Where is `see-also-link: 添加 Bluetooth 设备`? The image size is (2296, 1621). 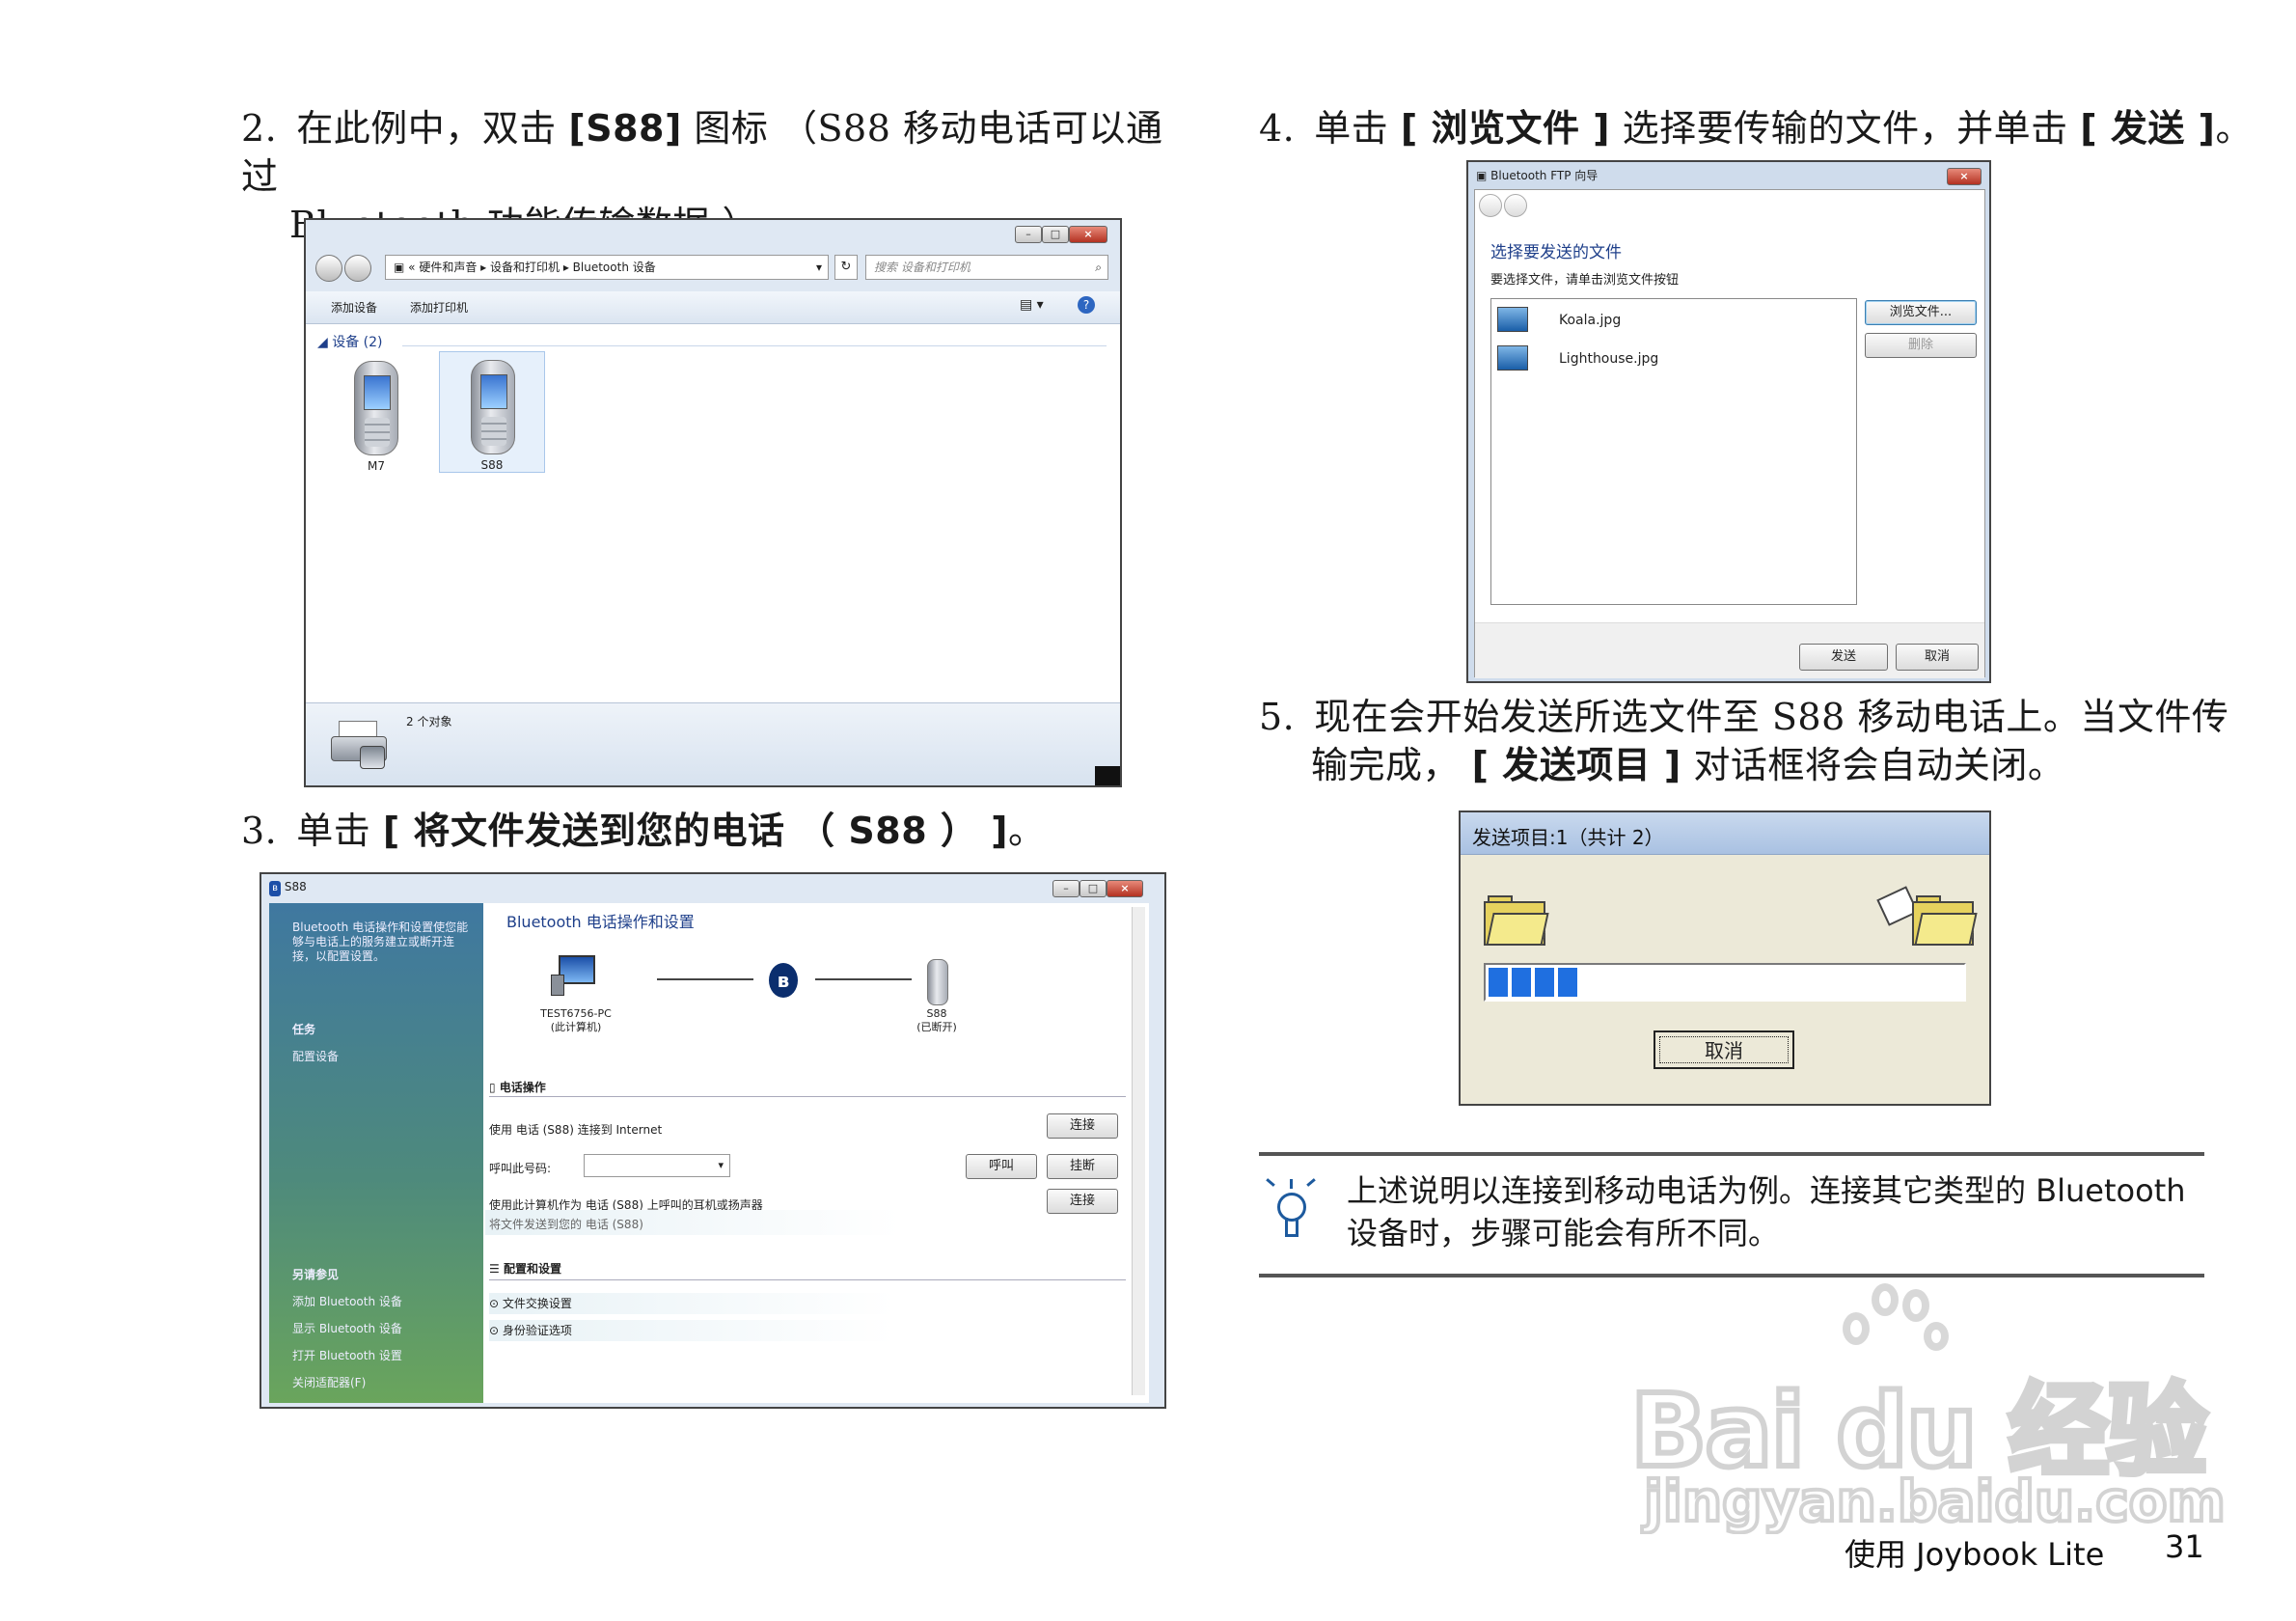 see-also-link: 添加 Bluetooth 设备 is located at coordinates (347, 1301).